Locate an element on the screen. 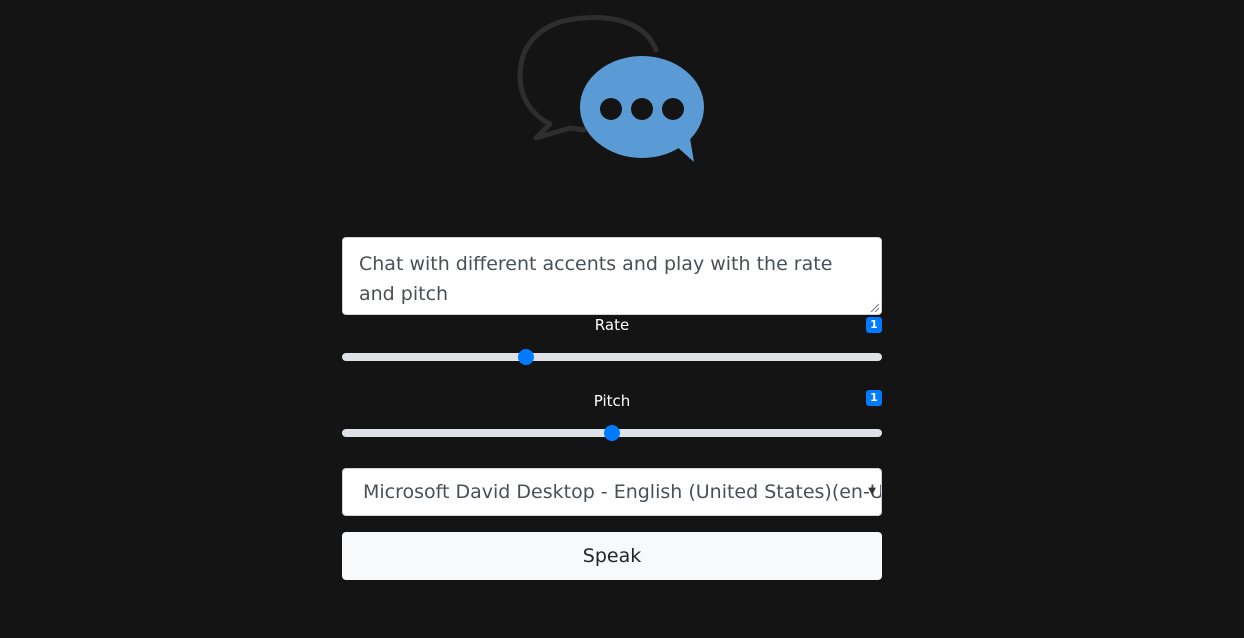  rate-label: Rate is located at coordinates (612, 325).